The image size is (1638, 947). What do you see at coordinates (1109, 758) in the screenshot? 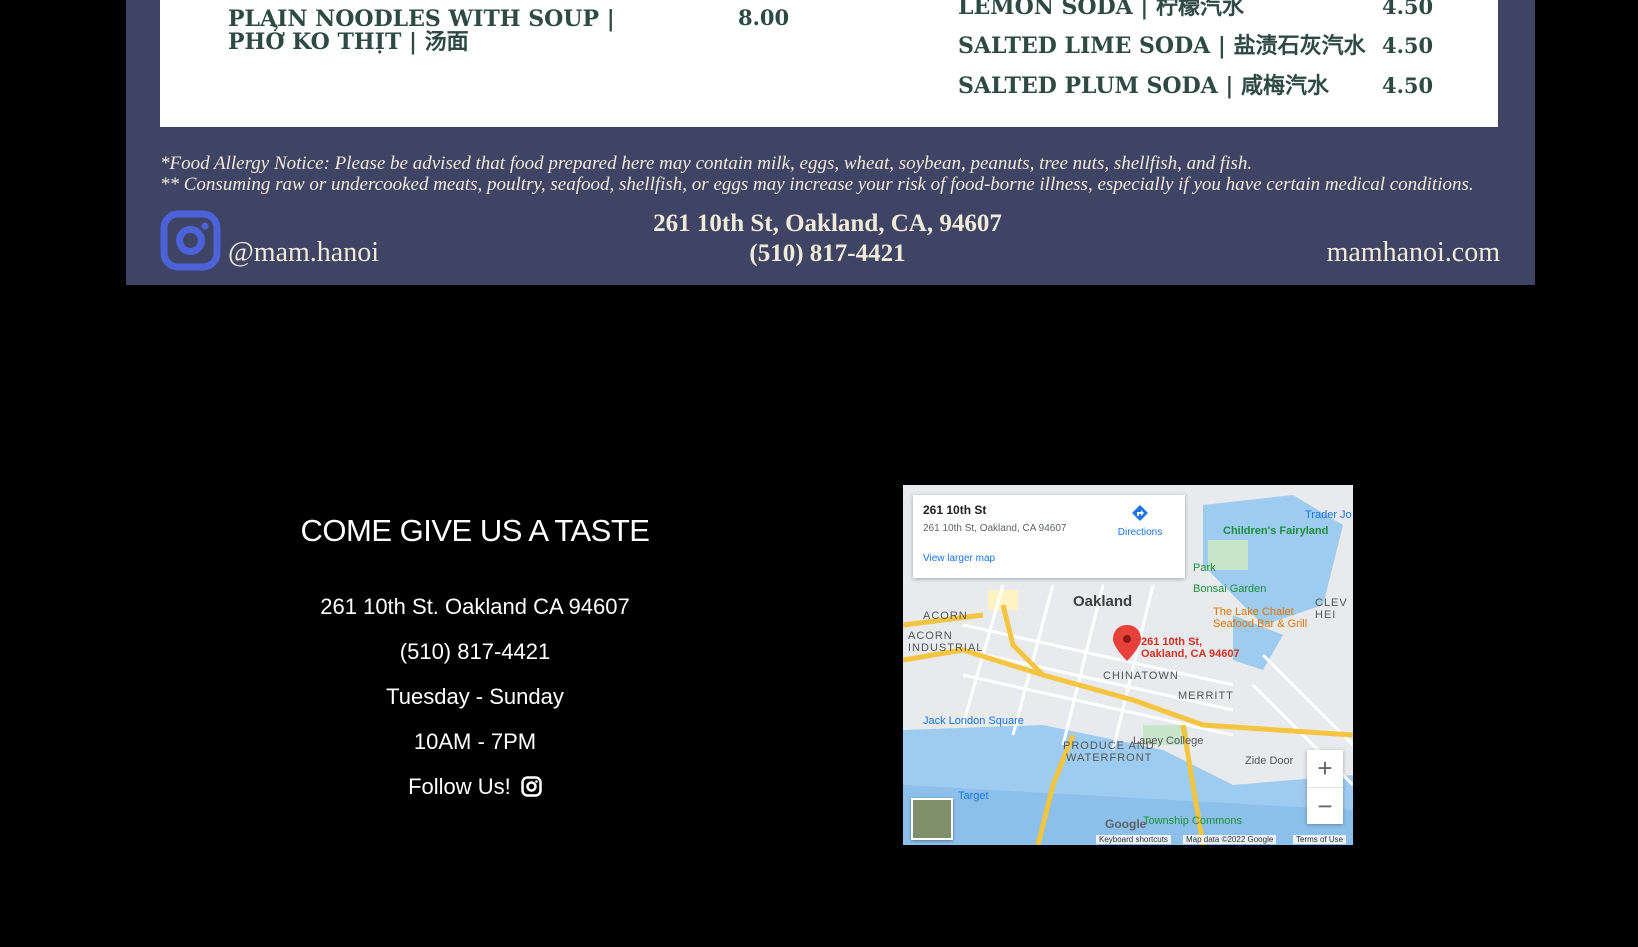
I see `map-label-produce-2: WATERFRONT` at bounding box center [1109, 758].